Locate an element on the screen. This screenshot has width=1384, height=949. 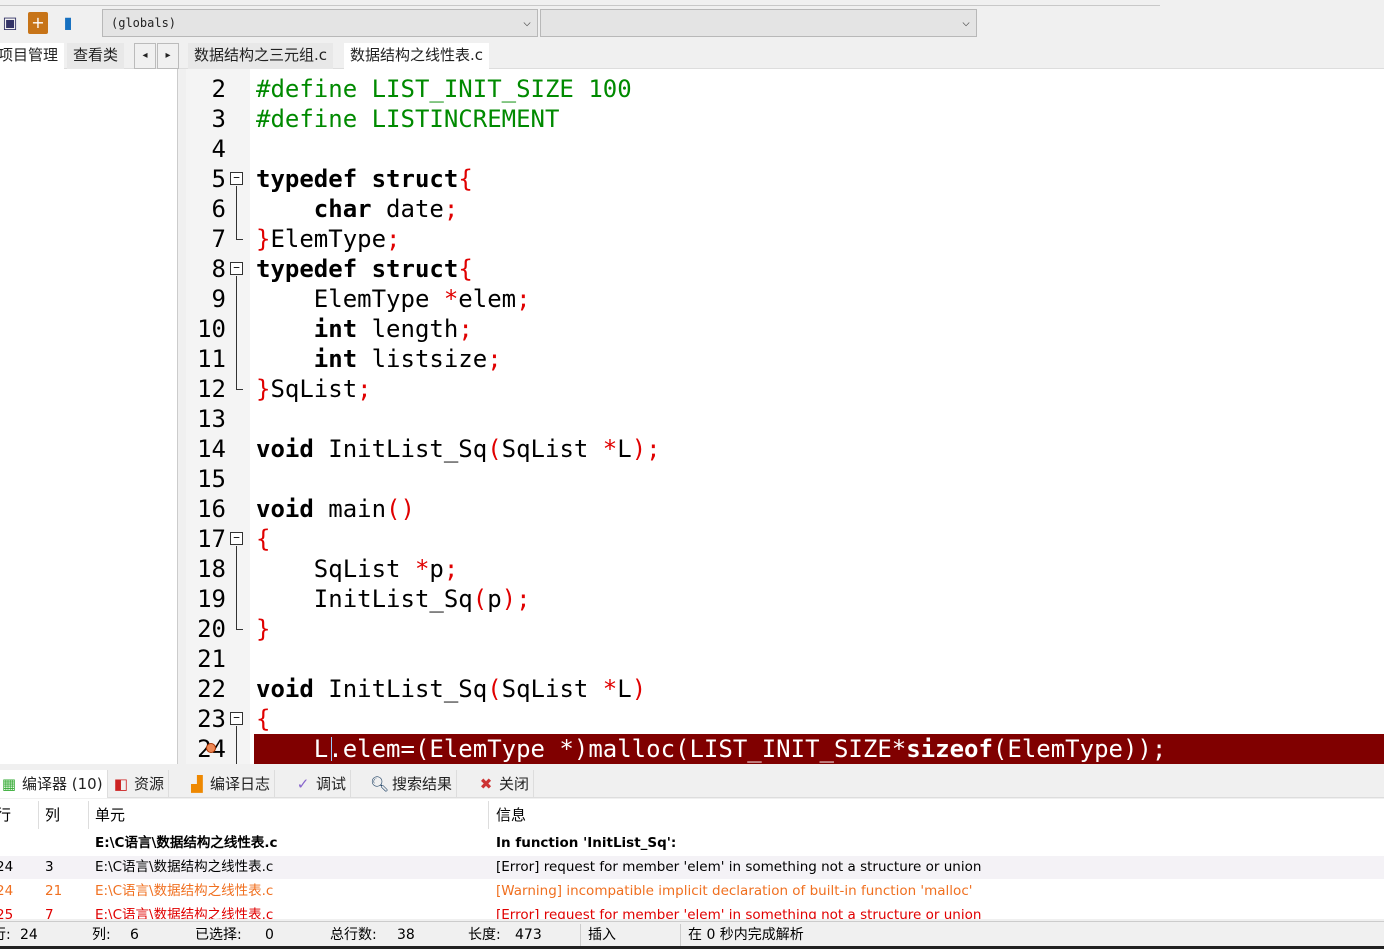
file-tab-linear-list: 数据结构之线性表.c is located at coordinates (417, 56).